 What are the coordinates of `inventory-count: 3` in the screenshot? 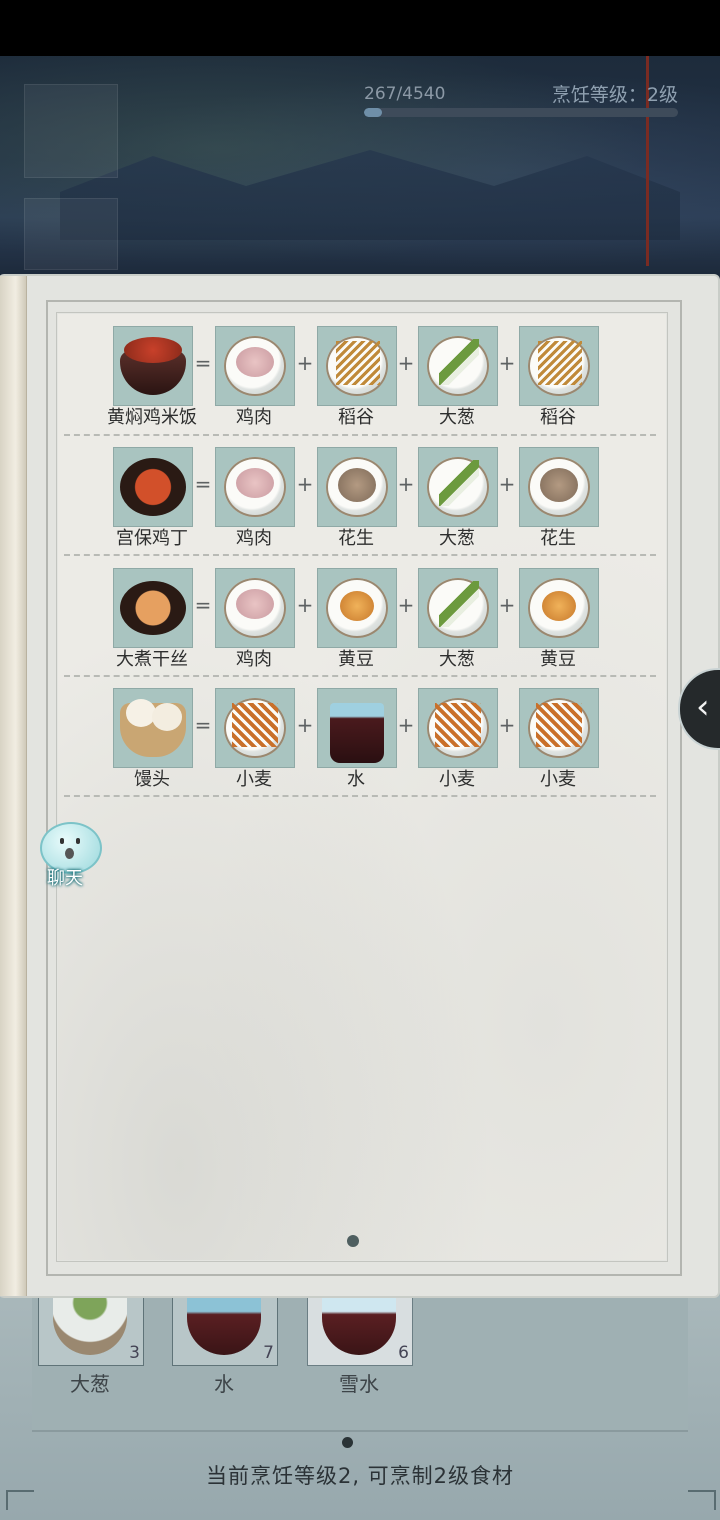 It's located at (134, 1353).